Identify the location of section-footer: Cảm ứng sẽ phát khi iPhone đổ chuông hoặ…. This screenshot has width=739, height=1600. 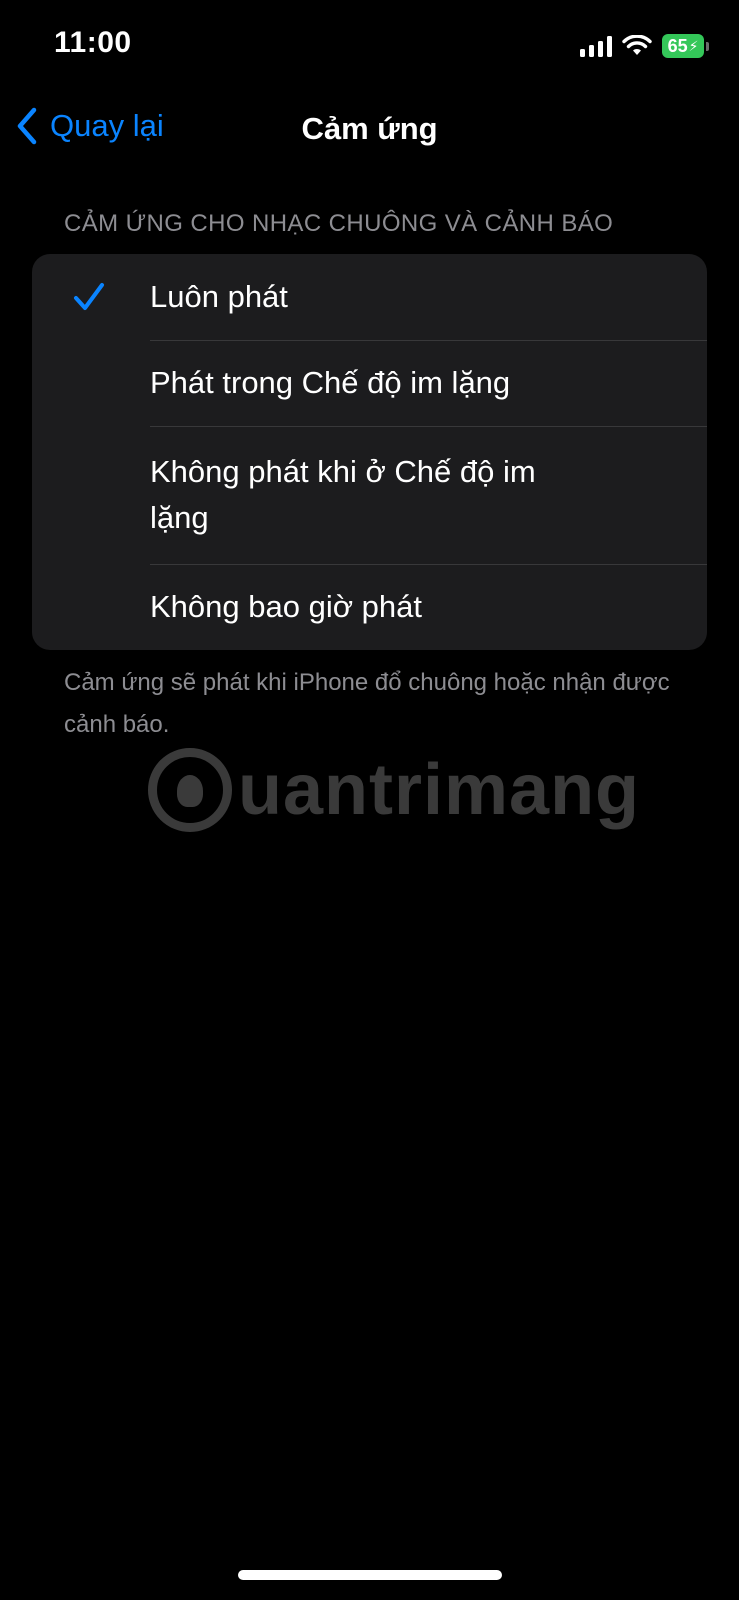
(367, 703).